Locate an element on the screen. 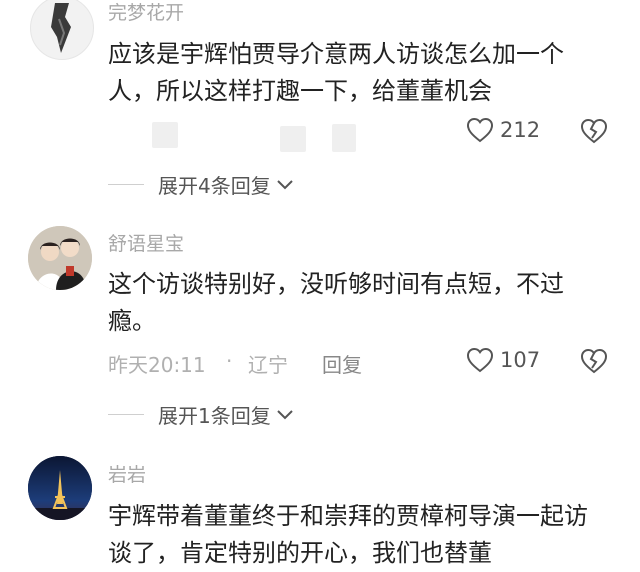 The width and height of the screenshot is (640, 572). expand-replies-label: 展开4条回复 is located at coordinates (214, 186).